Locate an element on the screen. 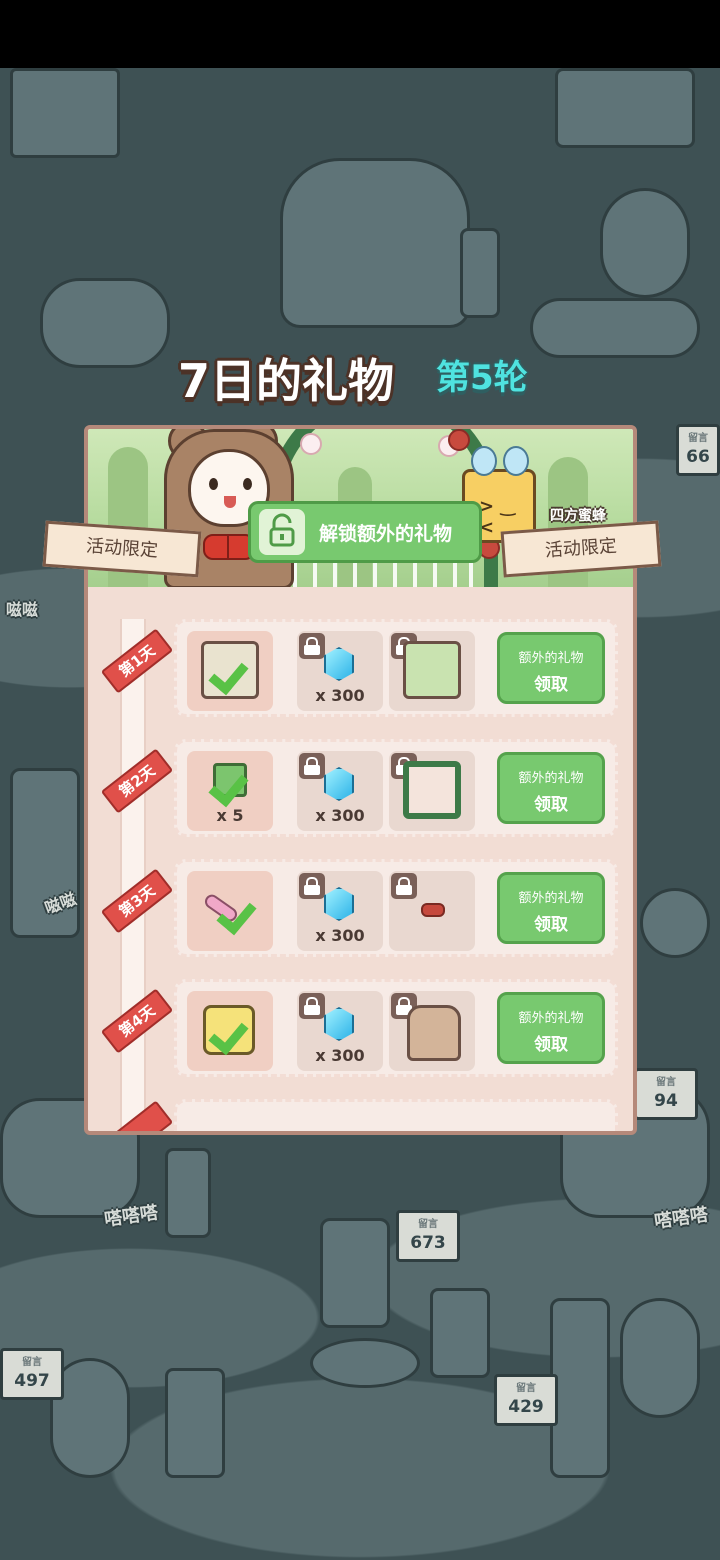  page-title: 7日的礼物 is located at coordinates (286, 381).